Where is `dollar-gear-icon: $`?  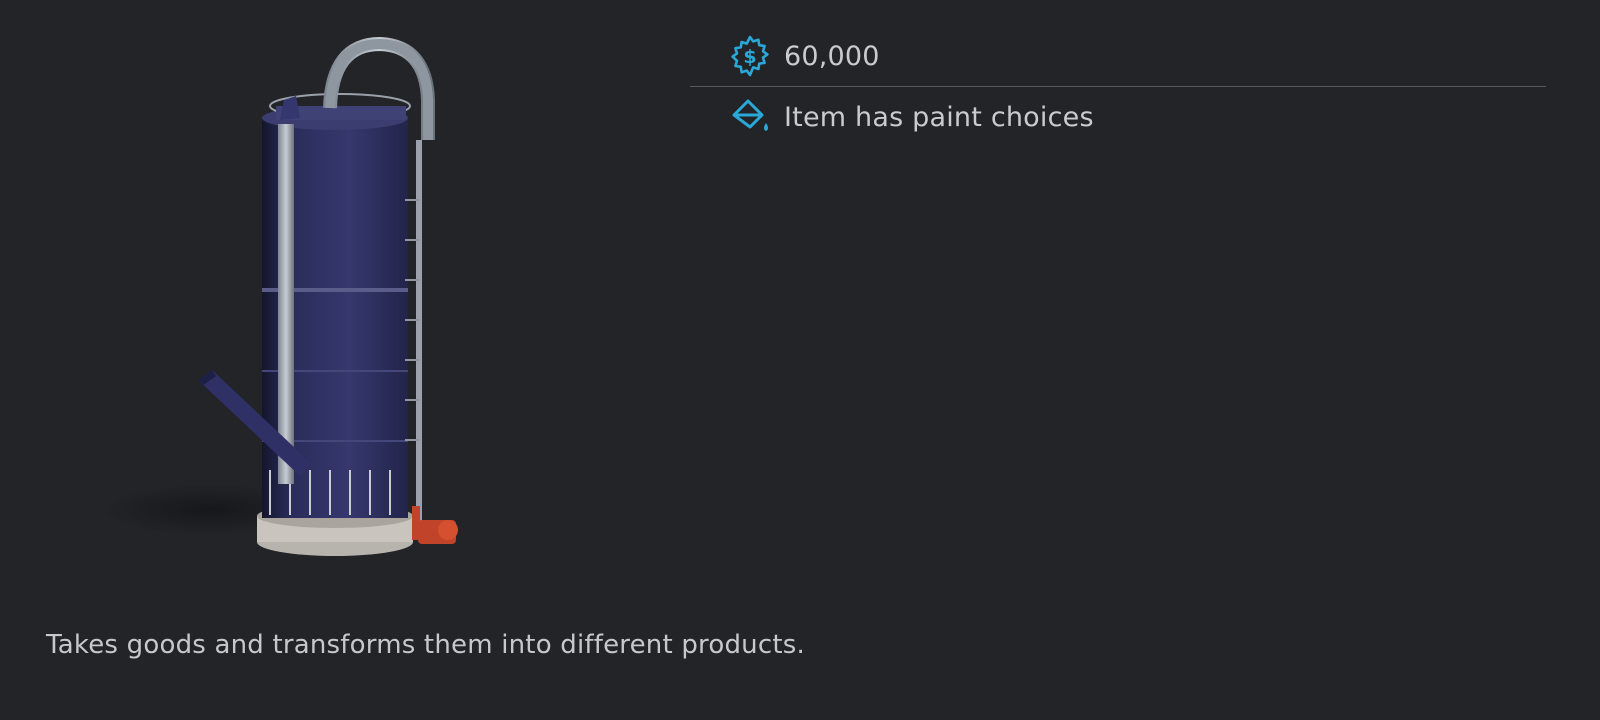 dollar-gear-icon: $ is located at coordinates (750, 56).